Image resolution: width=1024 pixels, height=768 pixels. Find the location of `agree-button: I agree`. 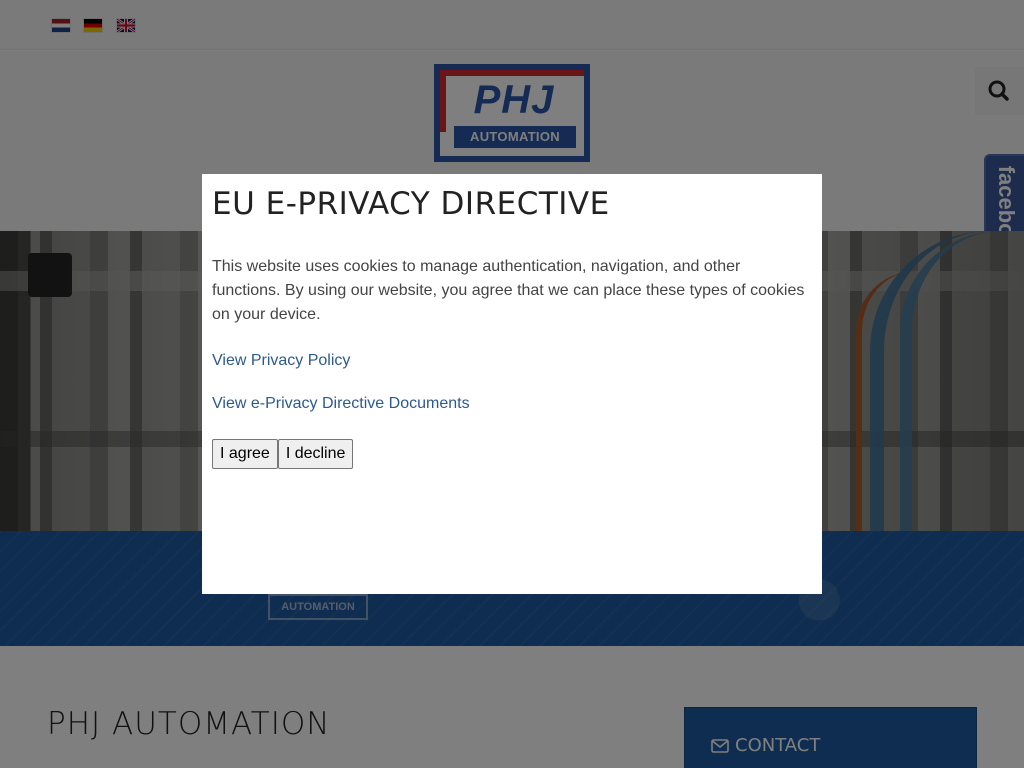

agree-button: I agree is located at coordinates (245, 454).